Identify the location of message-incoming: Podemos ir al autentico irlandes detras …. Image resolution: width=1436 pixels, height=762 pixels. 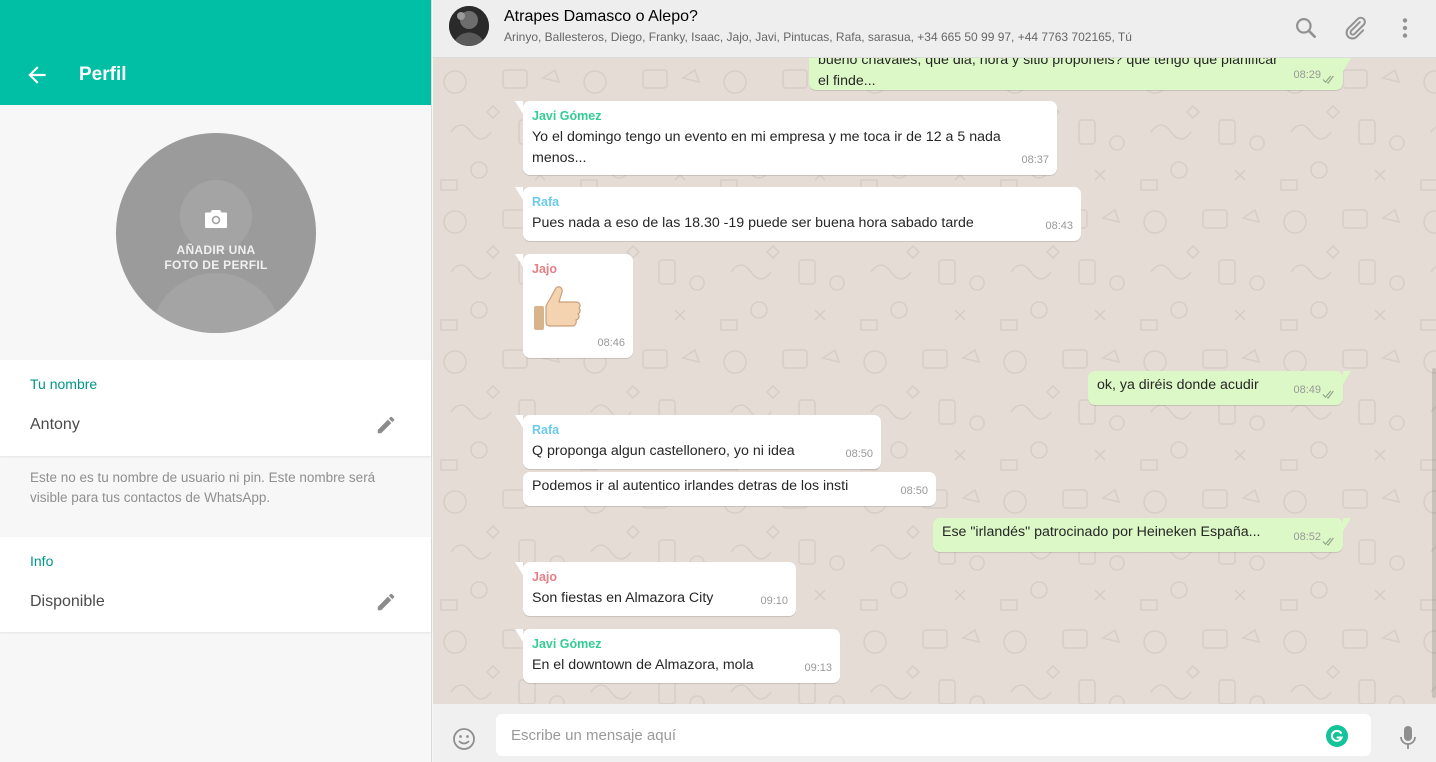
(729, 489).